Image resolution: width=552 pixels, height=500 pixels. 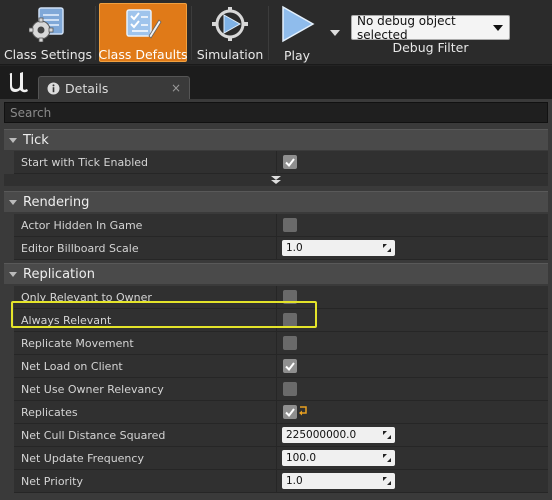 What do you see at coordinates (80, 248) in the screenshot?
I see `property-label: Editor Billboard Scale` at bounding box center [80, 248].